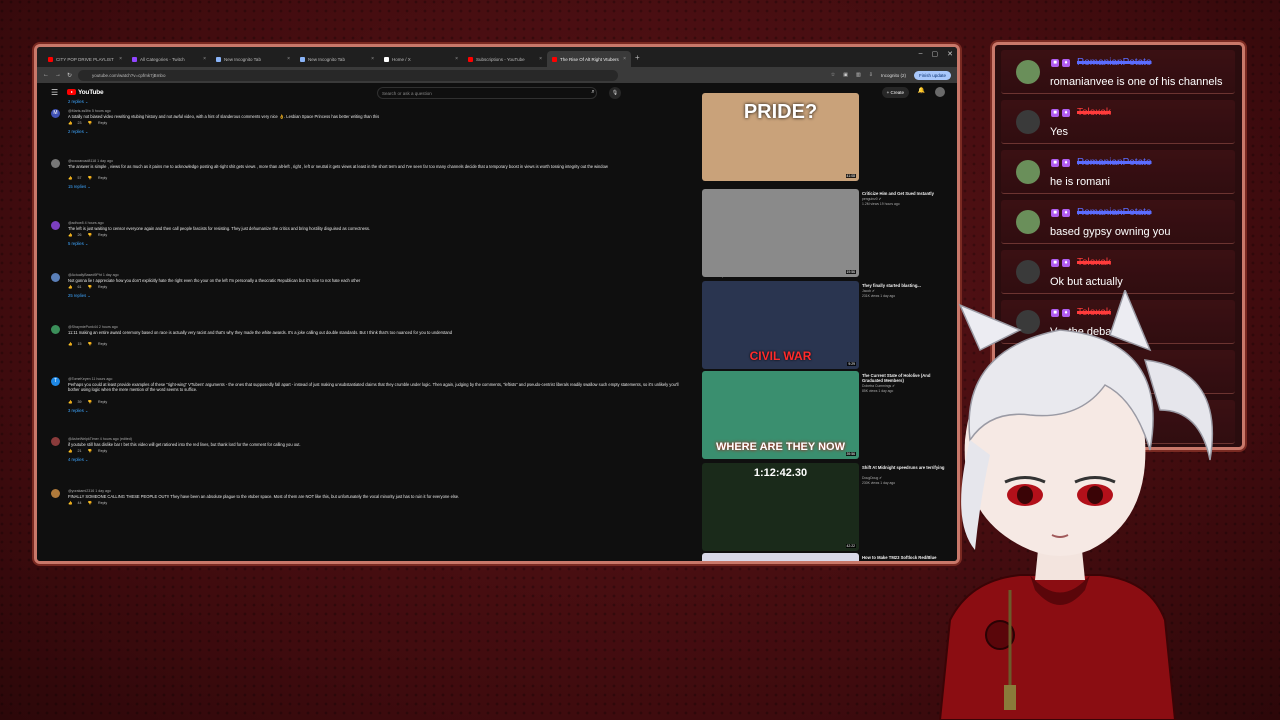 The width and height of the screenshot is (1280, 720). Describe the element at coordinates (78, 243) in the screenshot. I see `replies-toggle: 5 replies ⌄` at that location.